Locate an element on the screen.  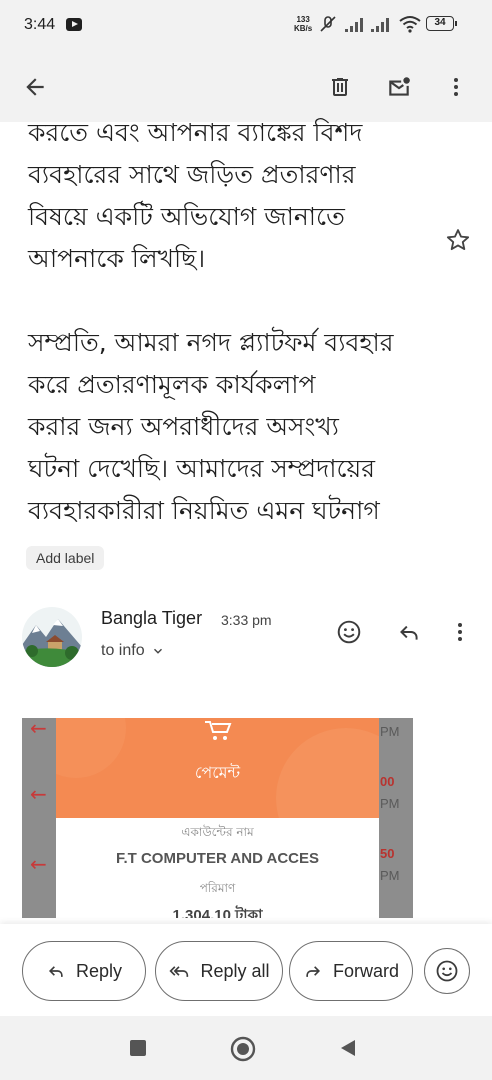
body-line: সম্প্রতি, আমরা নগদ প্ল্যাটফর্ম ব্যবহার is located at coordinates (211, 342).